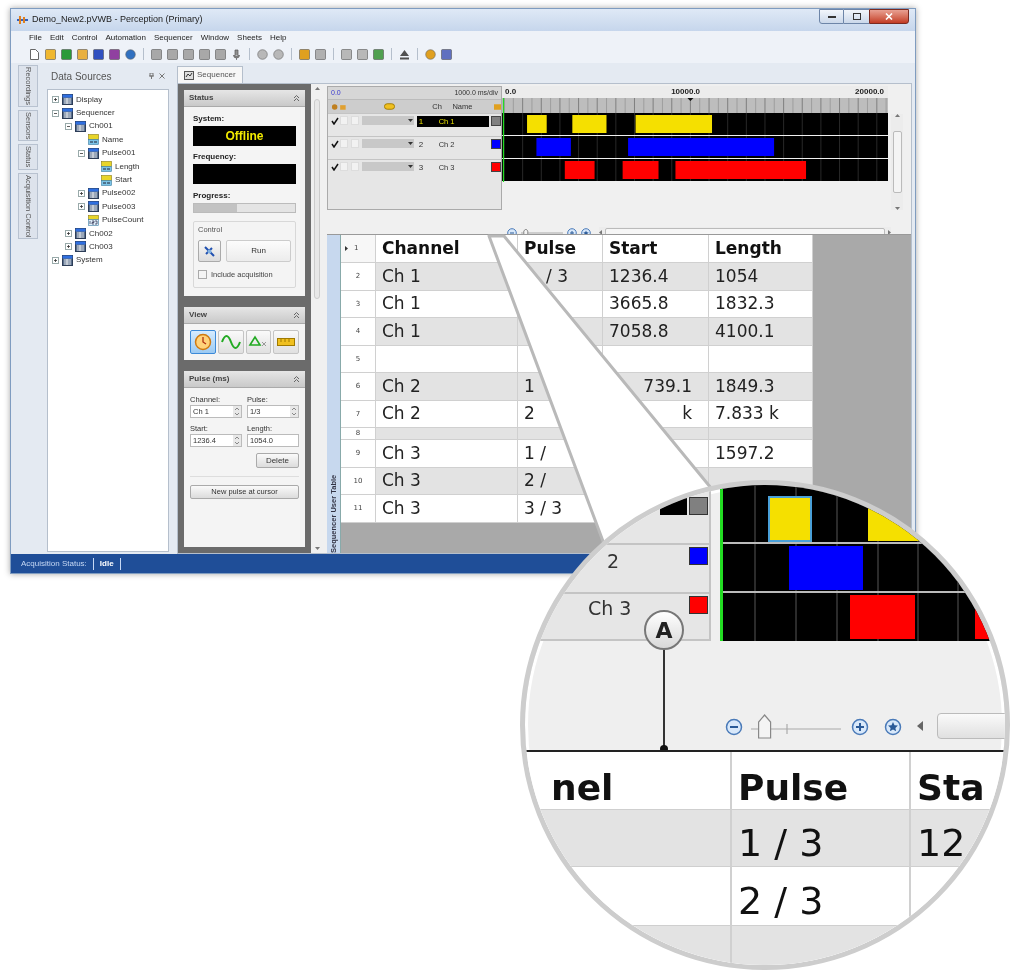 The image size is (1013, 974). What do you see at coordinates (600, 232) in the screenshot?
I see `scroll-left-icon` at bounding box center [600, 232].